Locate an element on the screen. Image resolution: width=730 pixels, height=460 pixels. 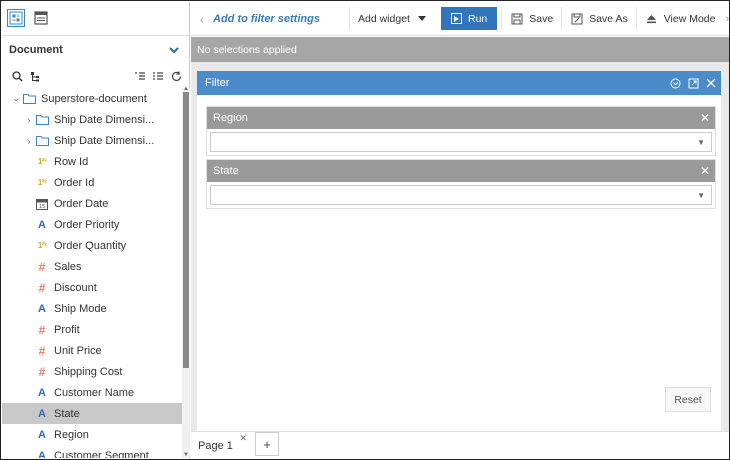
dashboard-tab is located at coordinates (41, 18).